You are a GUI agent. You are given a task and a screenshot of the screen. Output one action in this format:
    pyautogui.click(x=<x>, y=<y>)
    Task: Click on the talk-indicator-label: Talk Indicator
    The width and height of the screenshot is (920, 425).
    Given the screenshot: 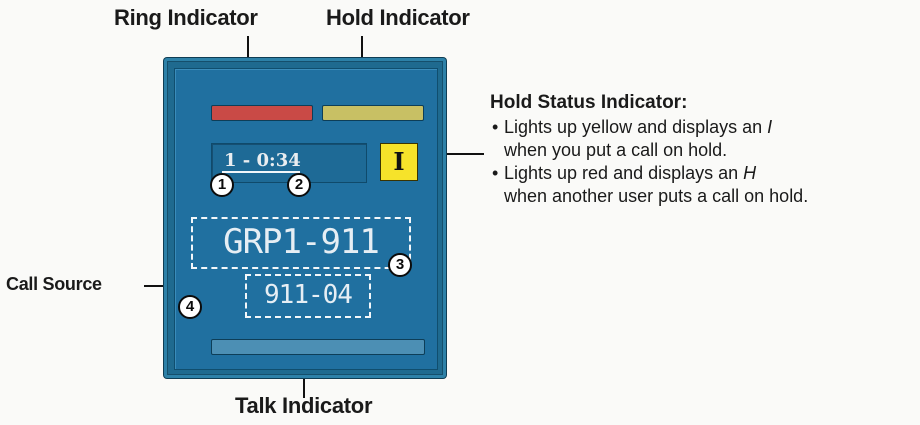 What is the action you would take?
    pyautogui.click(x=304, y=405)
    